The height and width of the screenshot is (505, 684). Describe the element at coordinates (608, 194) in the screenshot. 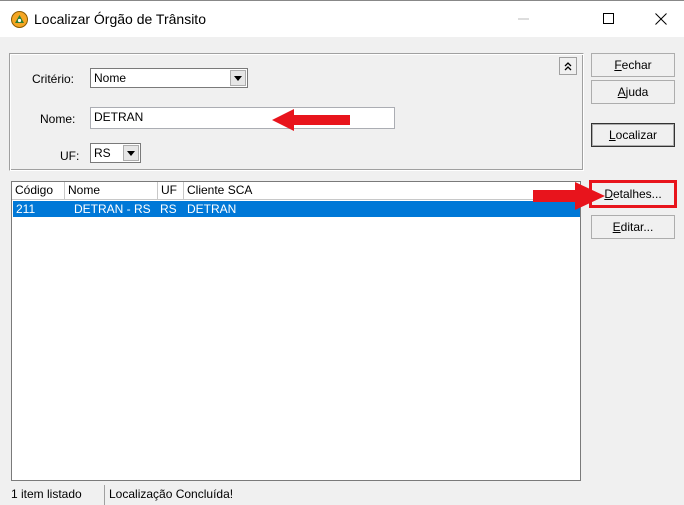

I see `detalhes-mnemonic: D` at that location.